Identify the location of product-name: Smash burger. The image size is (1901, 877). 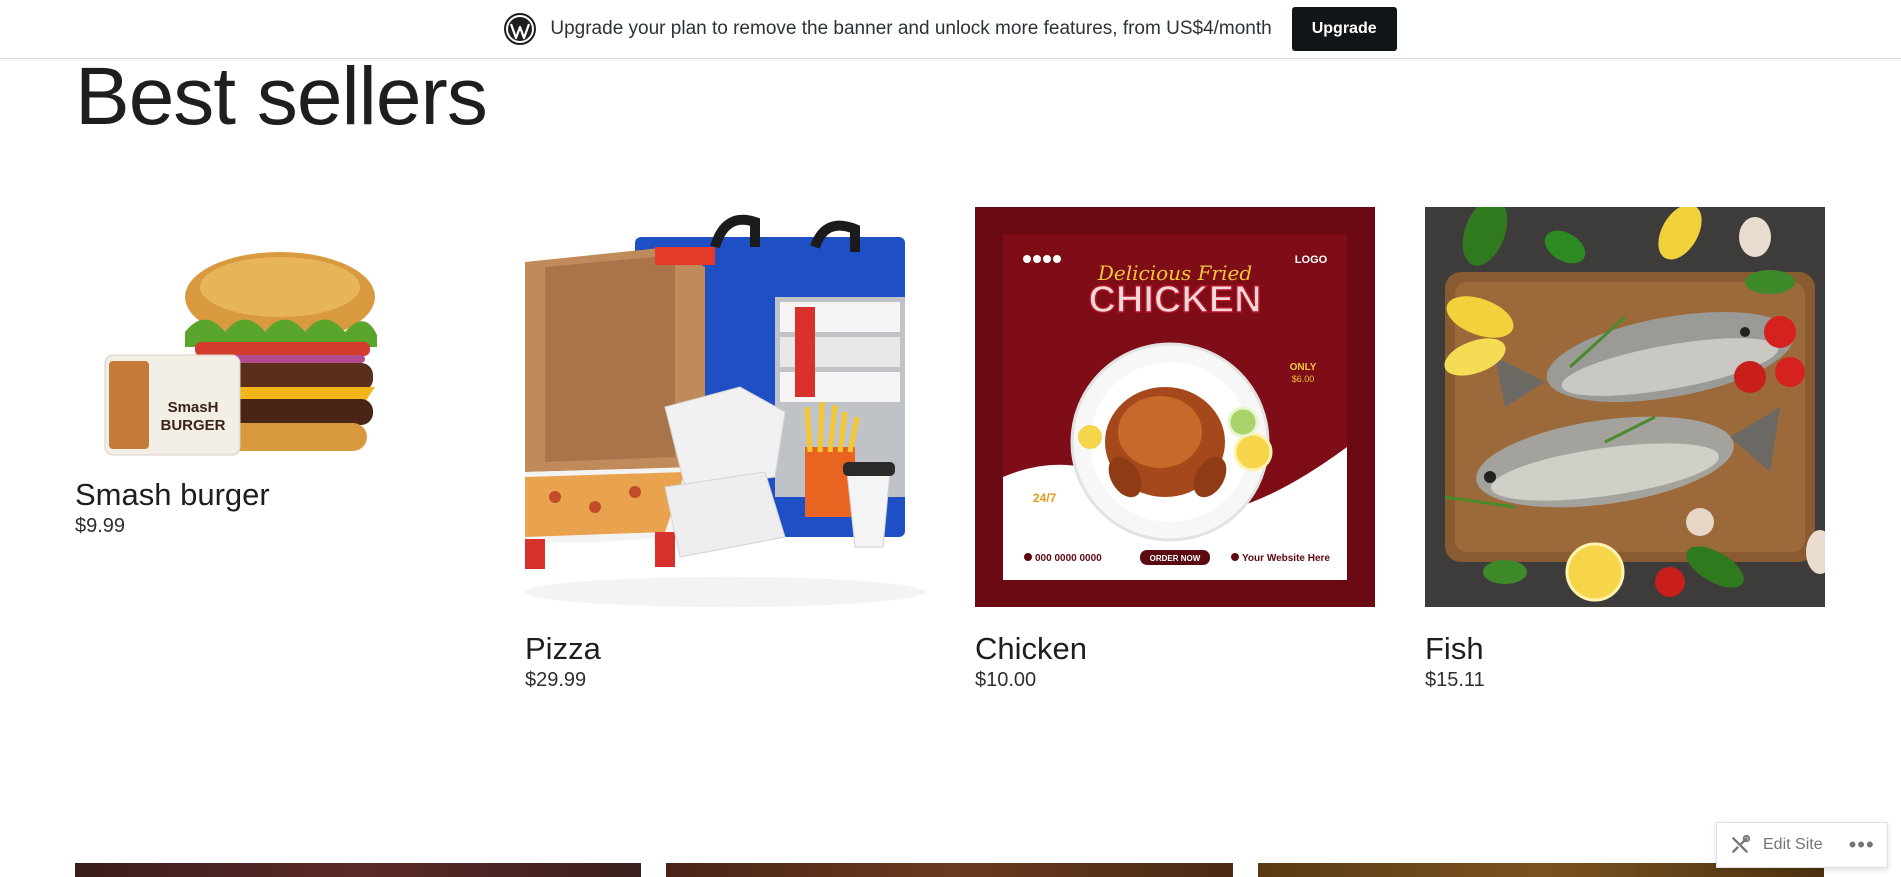
(275, 495).